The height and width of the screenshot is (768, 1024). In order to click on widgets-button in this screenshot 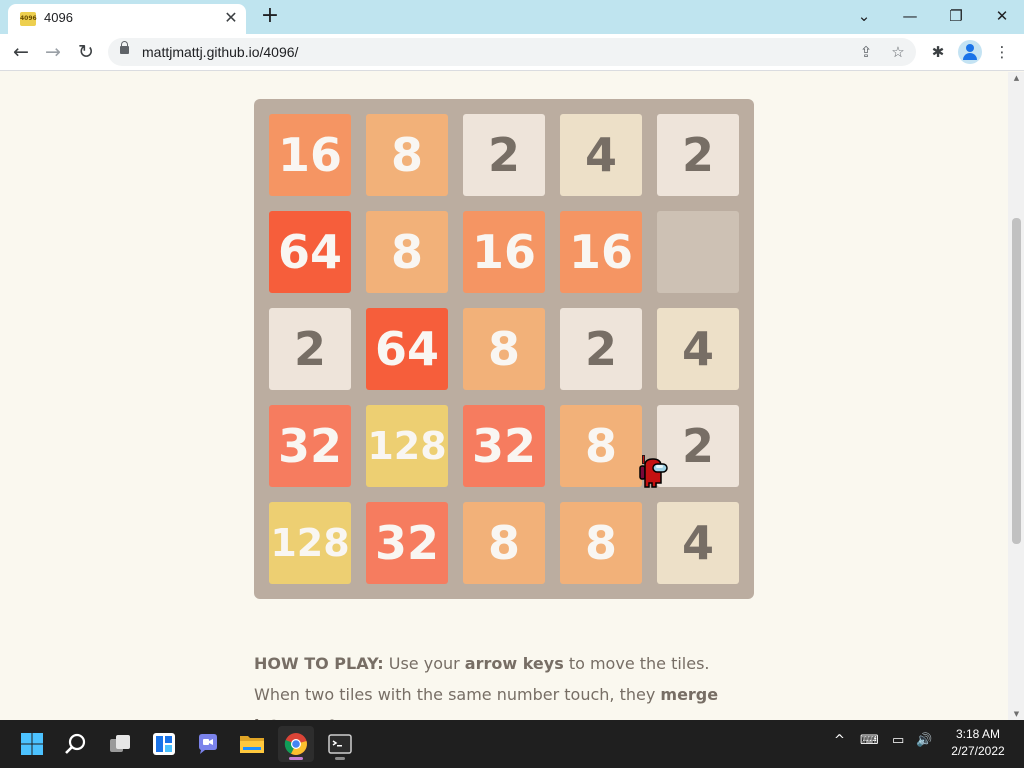, I will do `click(164, 744)`.